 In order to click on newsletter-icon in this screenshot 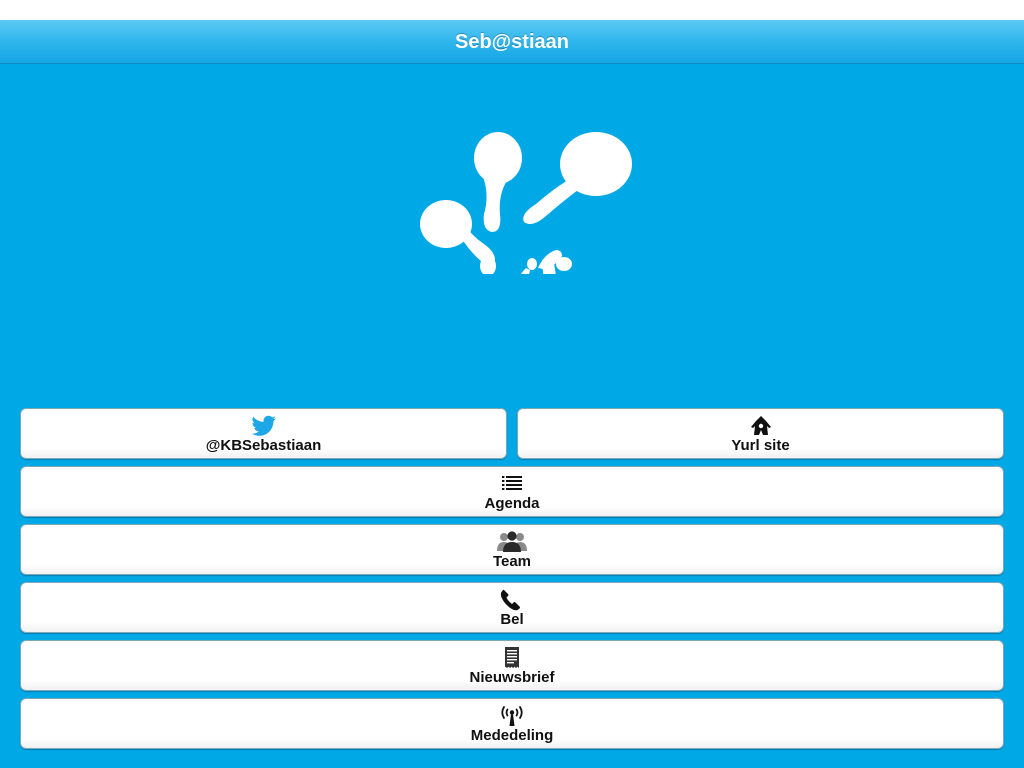, I will do `click(512, 657)`.